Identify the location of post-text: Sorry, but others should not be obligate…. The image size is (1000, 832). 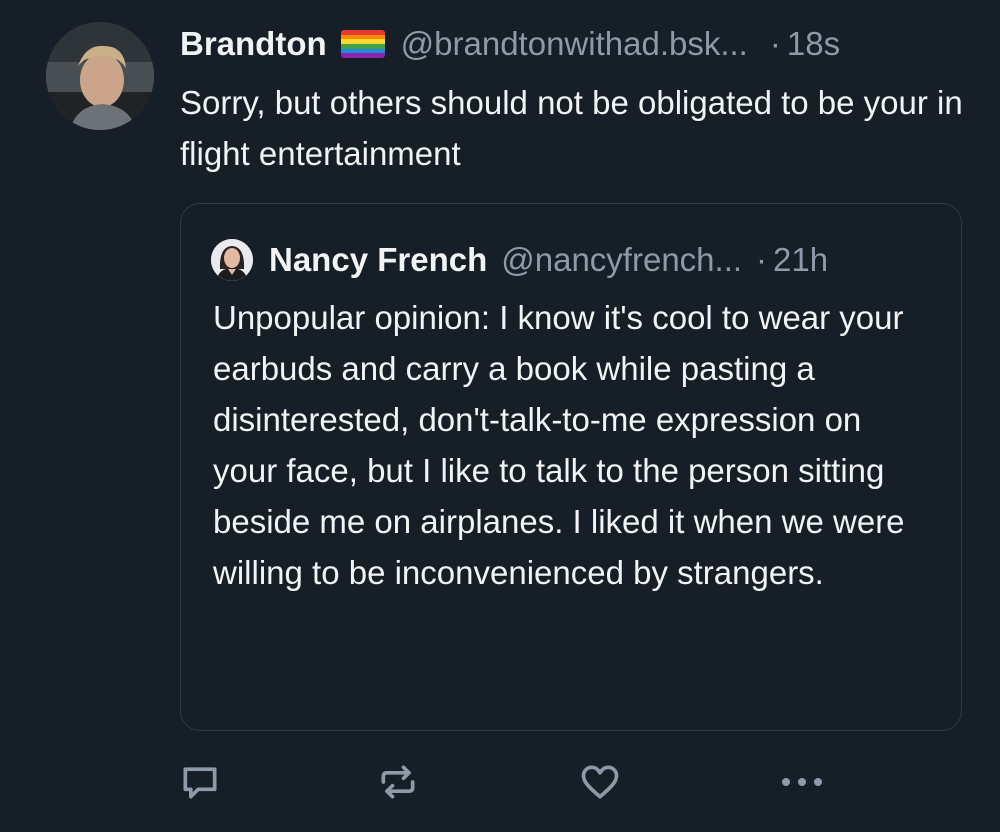
(571, 128).